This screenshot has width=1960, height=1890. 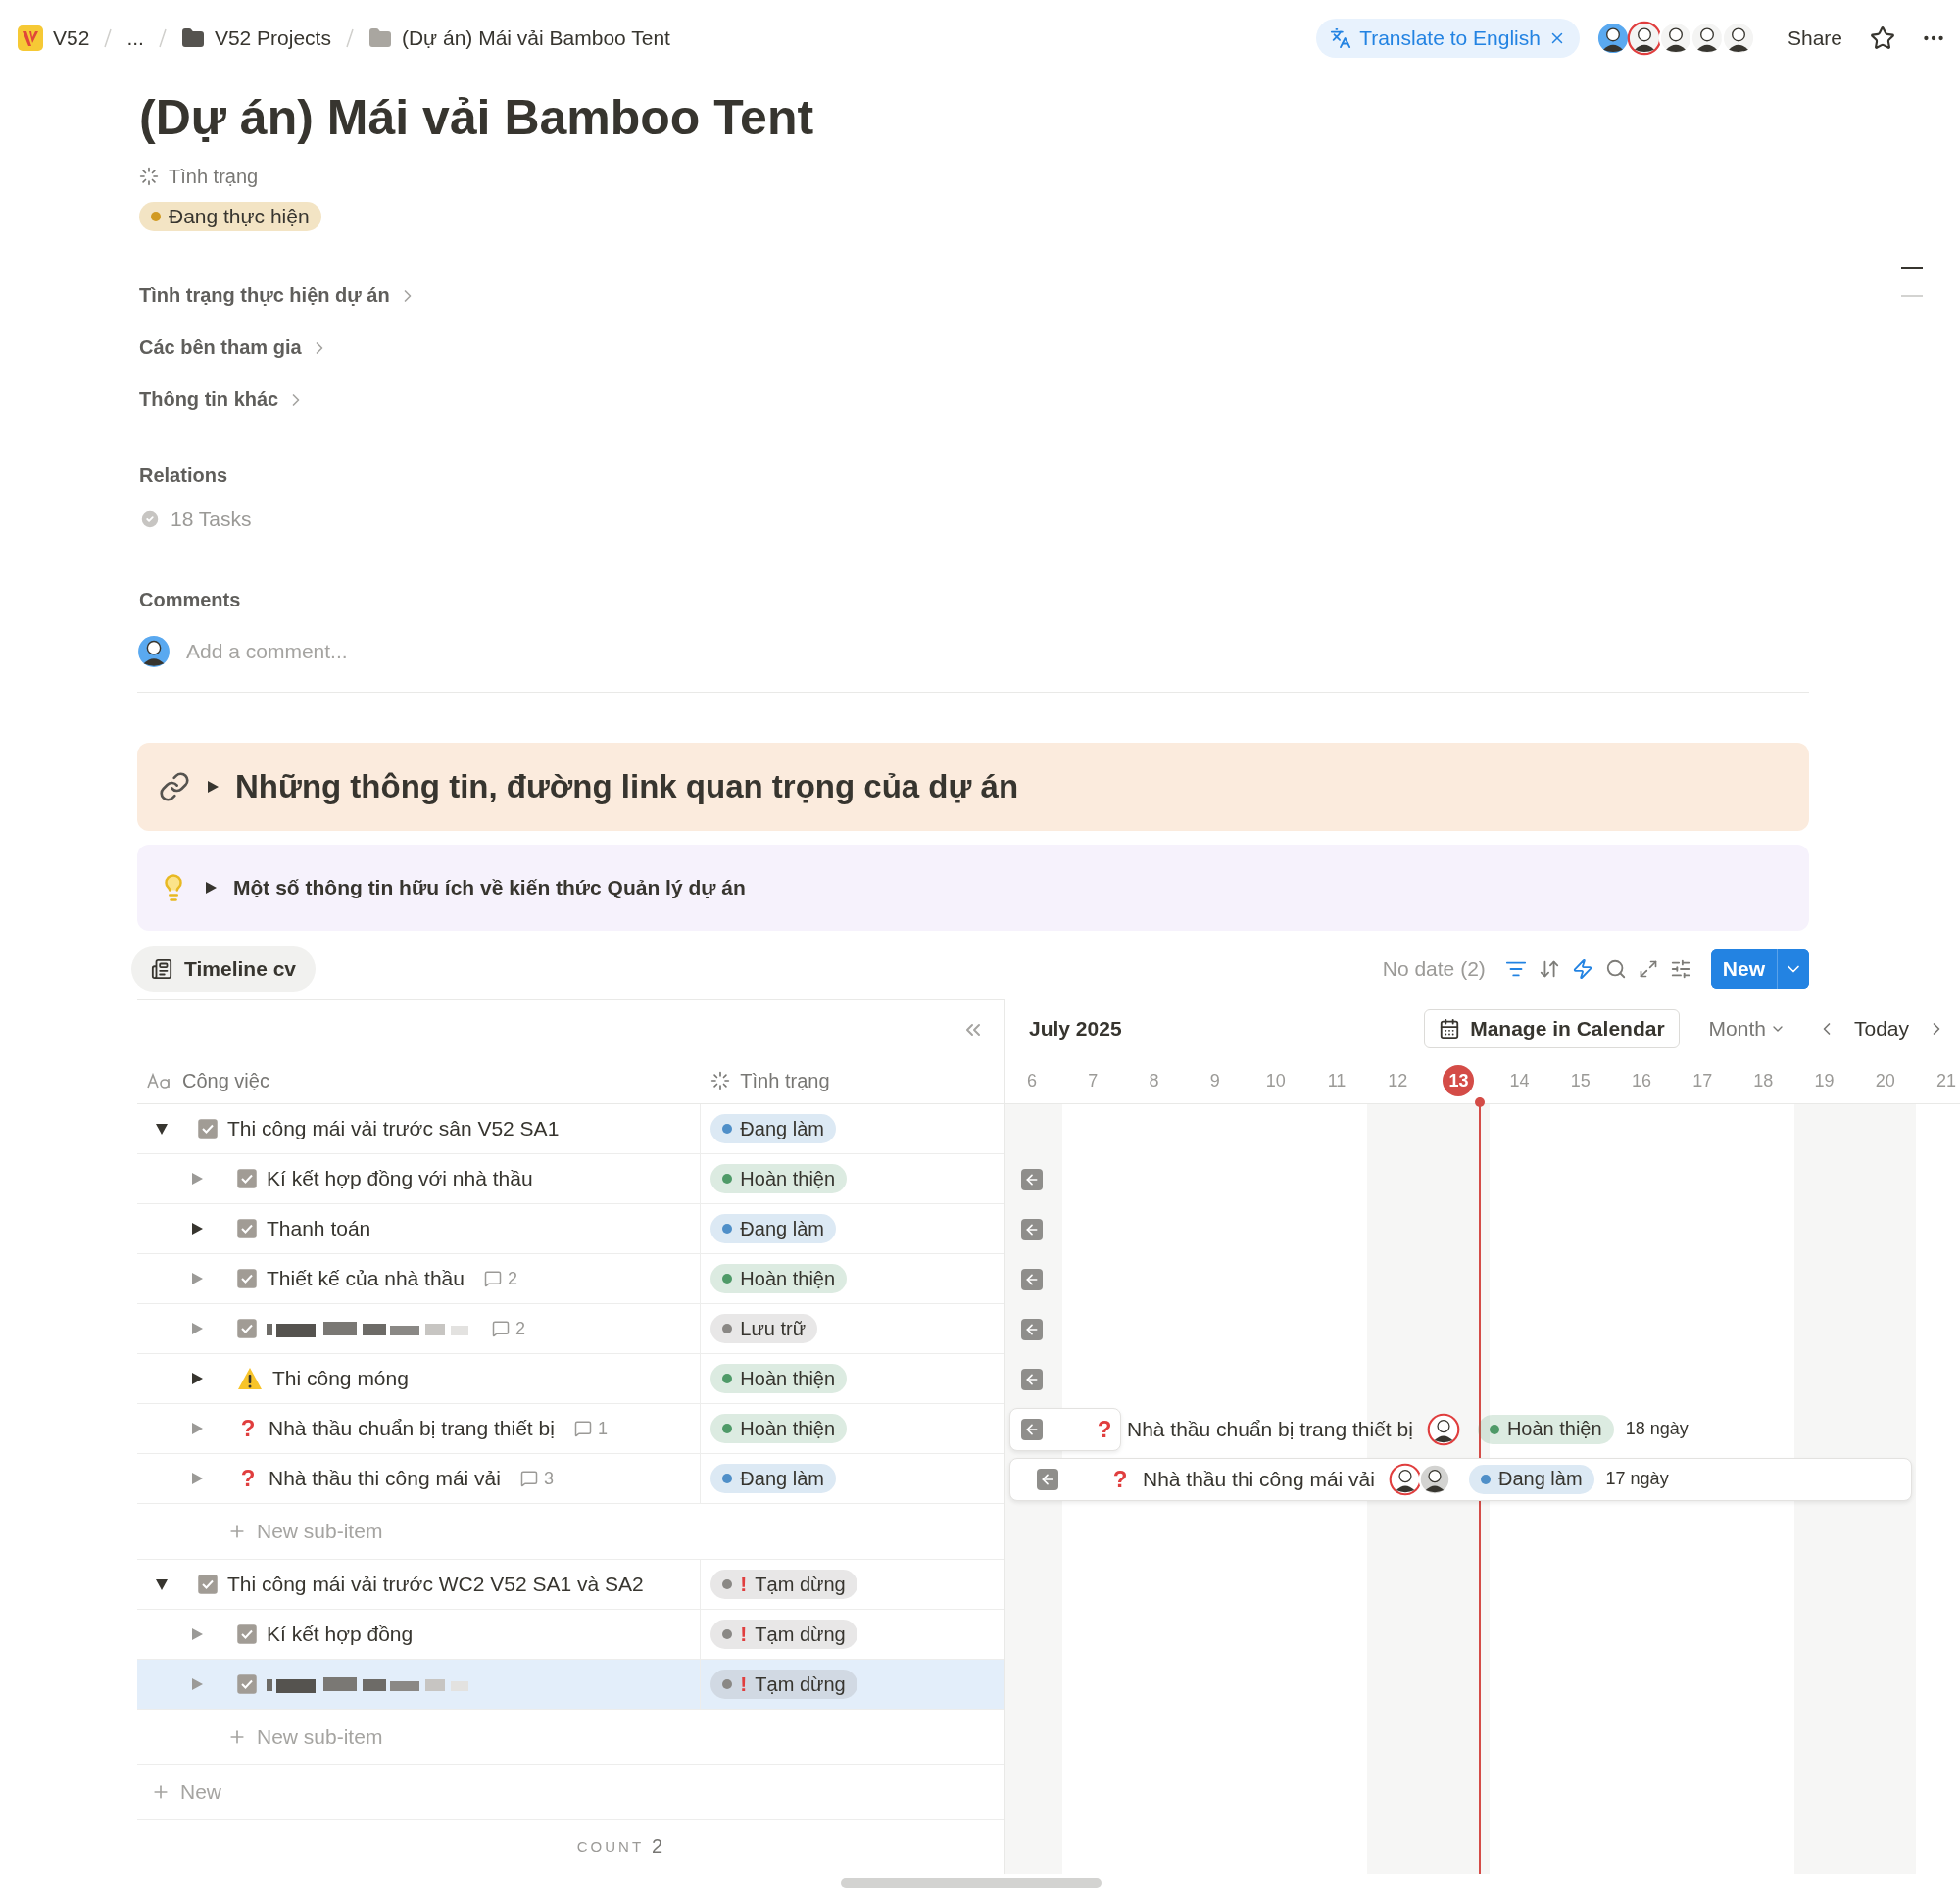 What do you see at coordinates (1048, 399) in the screenshot?
I see `property-section: Thông tin khác` at bounding box center [1048, 399].